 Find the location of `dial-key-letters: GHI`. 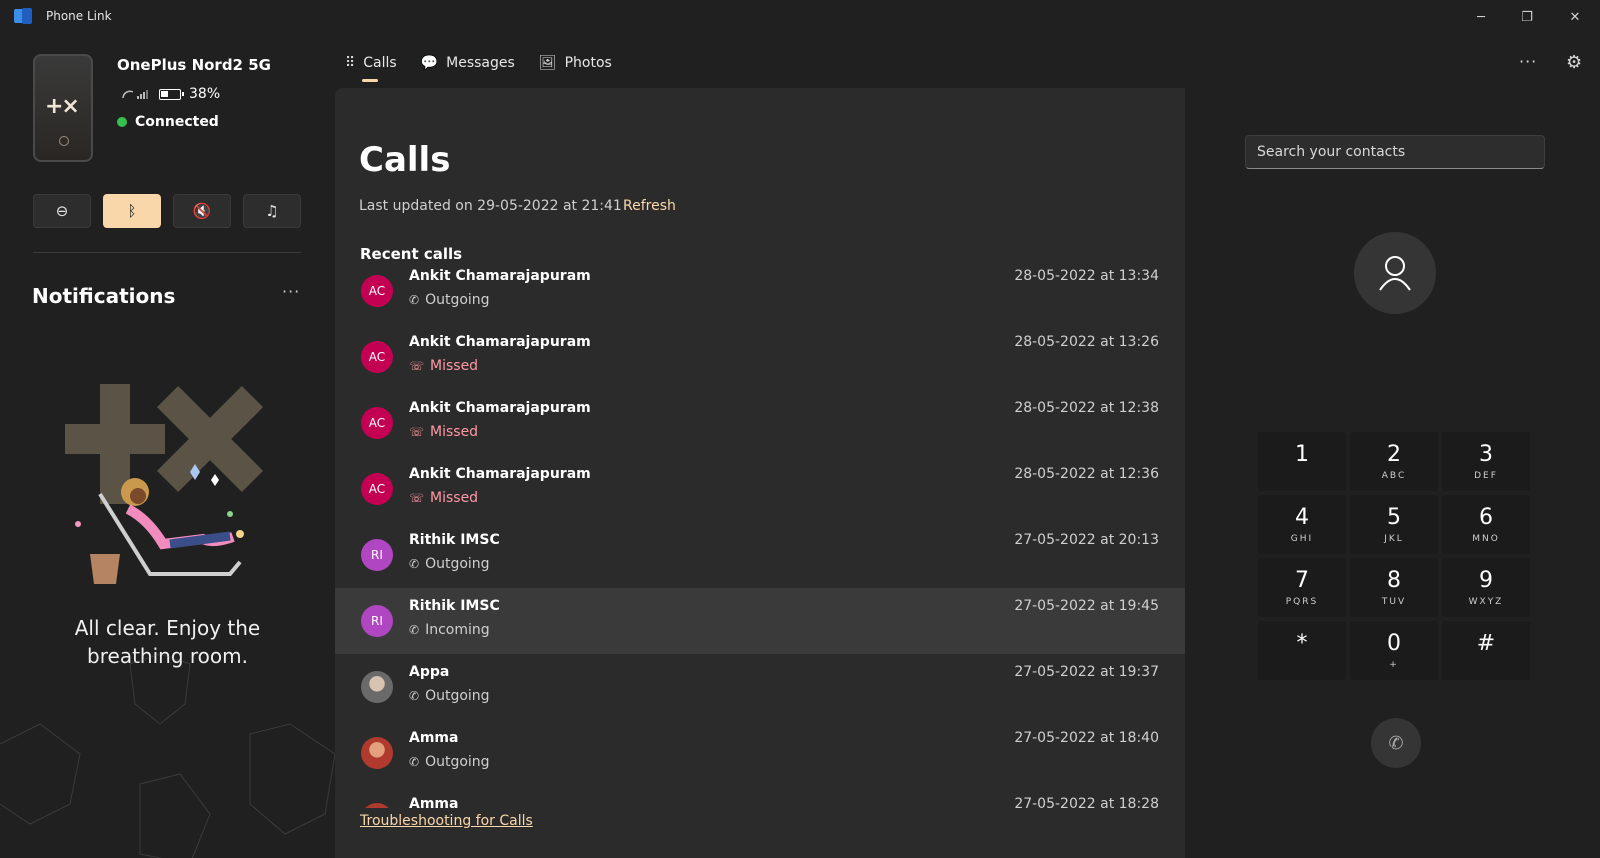

dial-key-letters: GHI is located at coordinates (1302, 538).